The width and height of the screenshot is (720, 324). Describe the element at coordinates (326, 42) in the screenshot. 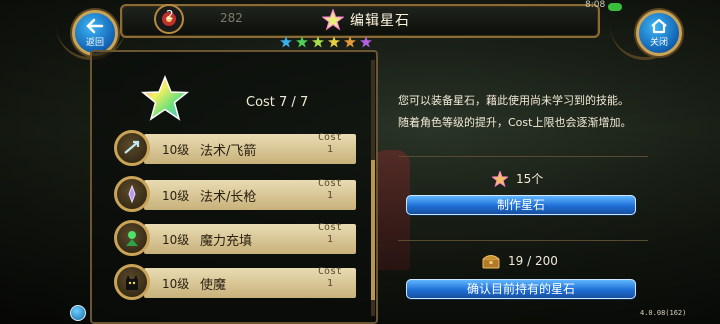

I see `star-stone-type-row` at that location.